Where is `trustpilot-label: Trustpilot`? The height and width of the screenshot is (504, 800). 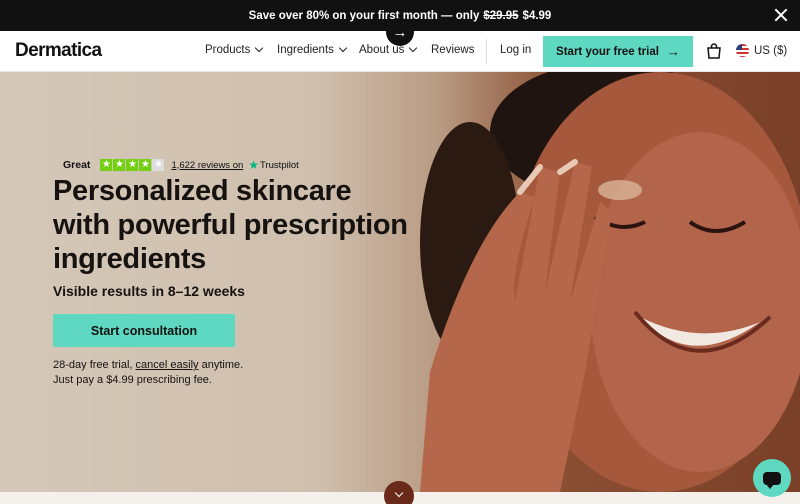 trustpilot-label: Trustpilot is located at coordinates (279, 165).